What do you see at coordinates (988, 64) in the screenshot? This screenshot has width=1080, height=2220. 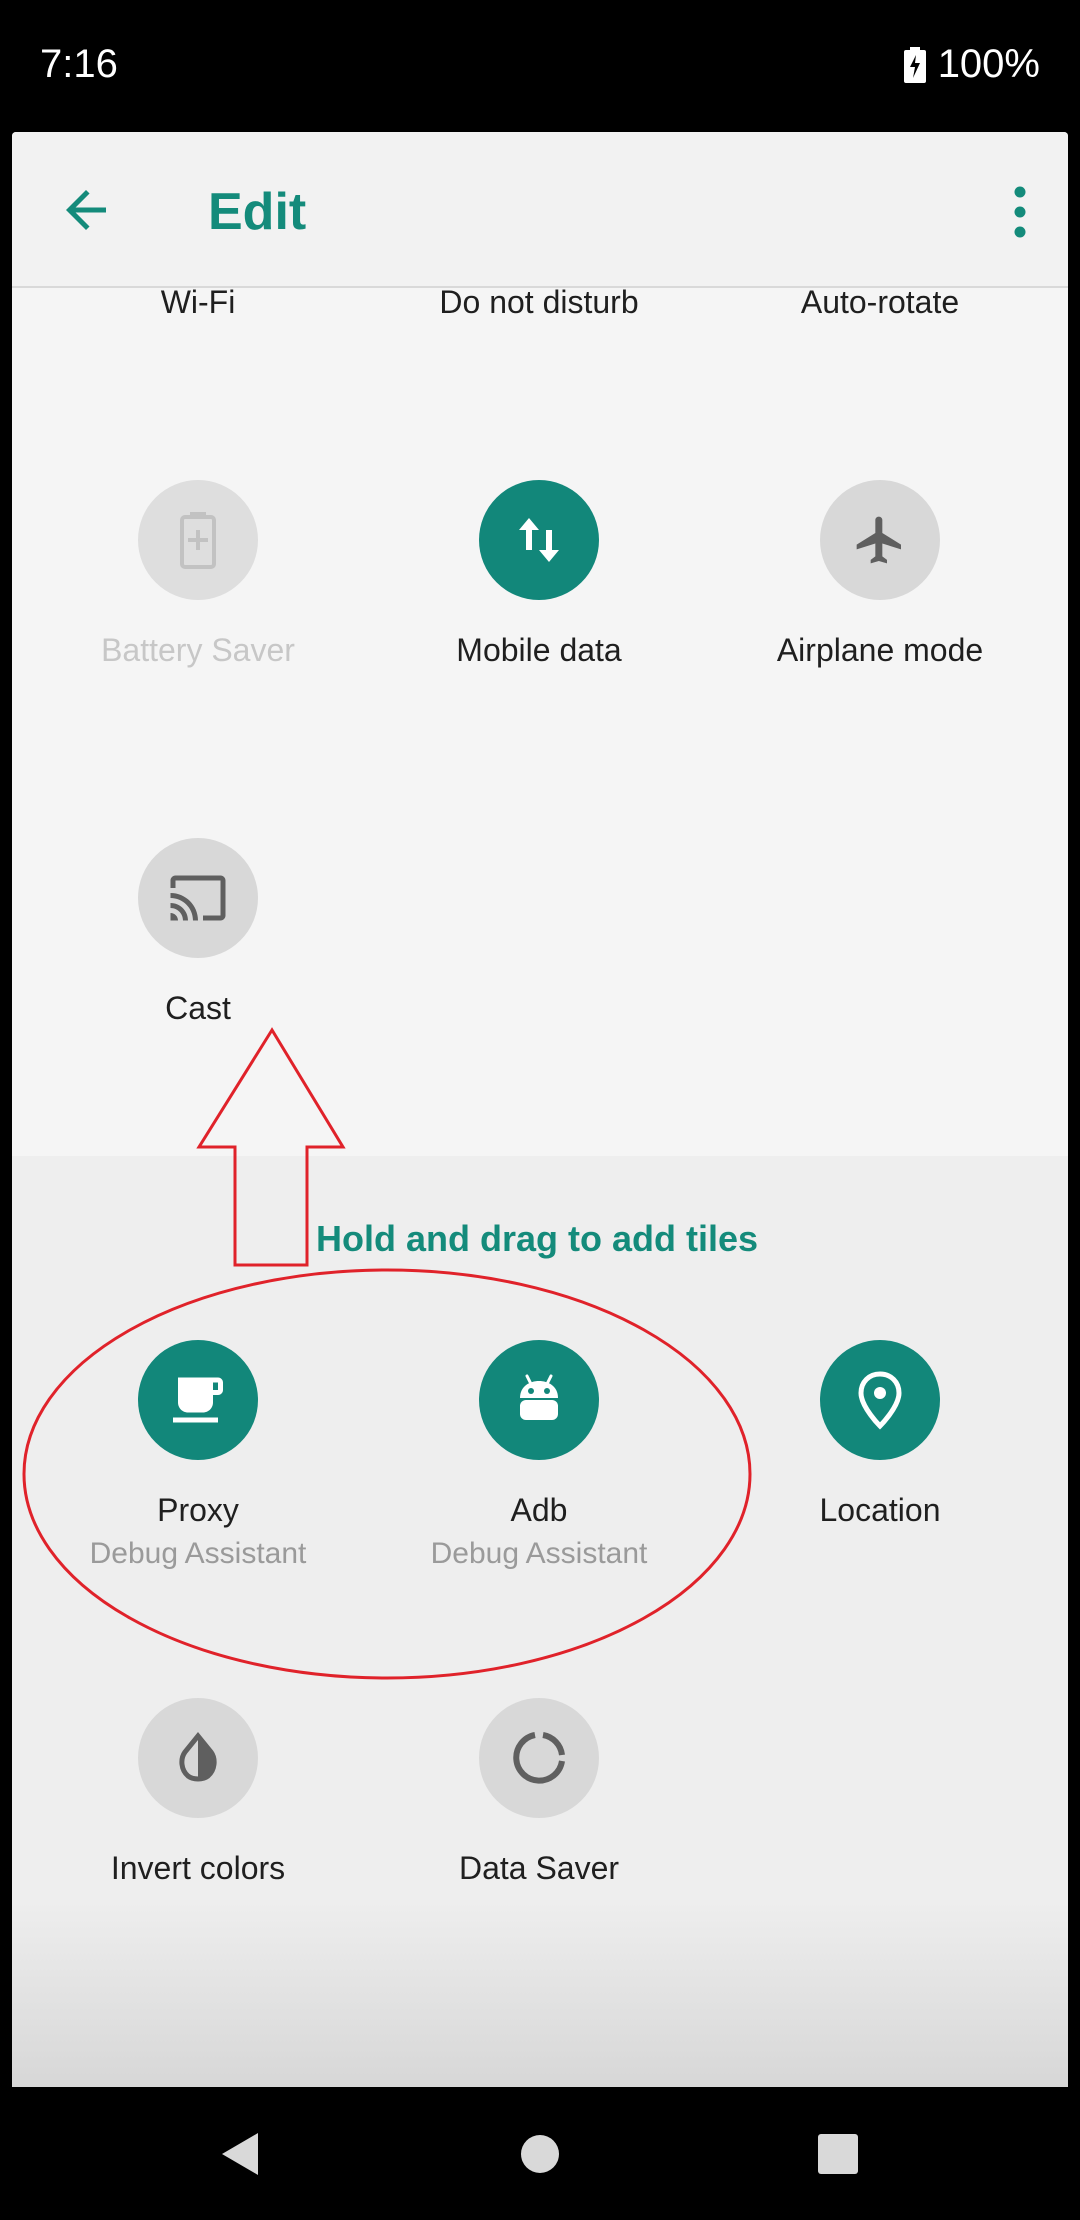 I see `battery-percent: 100%` at bounding box center [988, 64].